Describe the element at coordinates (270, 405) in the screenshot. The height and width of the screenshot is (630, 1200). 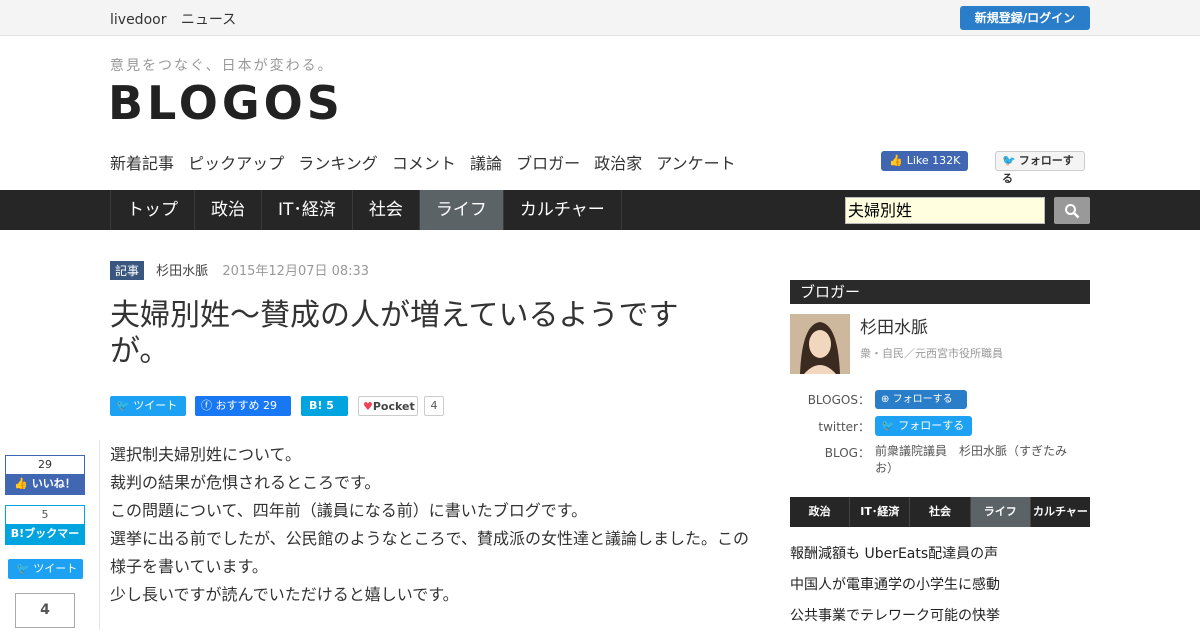
I see `fb-share-count: 29` at that location.